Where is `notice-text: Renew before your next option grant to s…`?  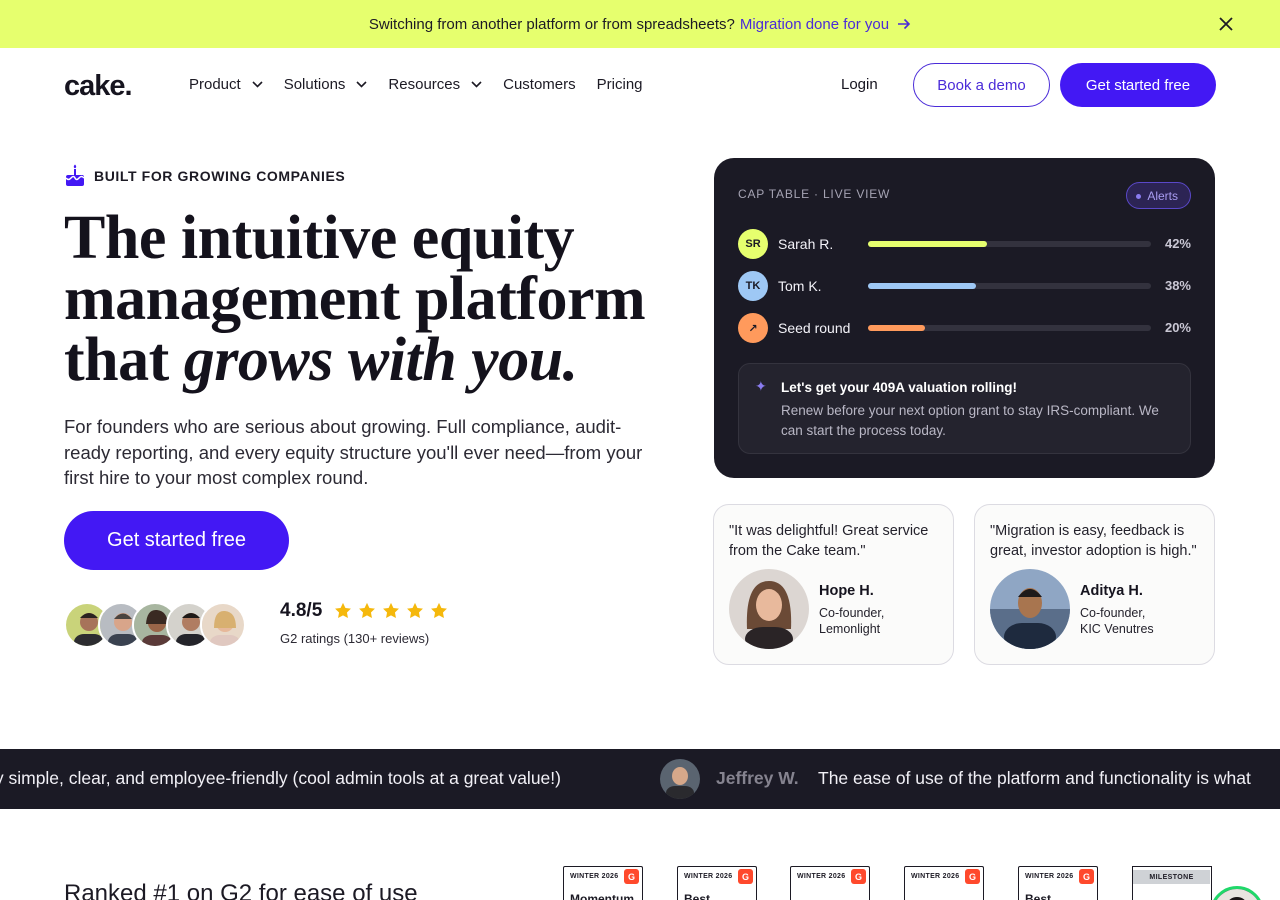
notice-text: Renew before your next option grant to s… is located at coordinates (970, 420).